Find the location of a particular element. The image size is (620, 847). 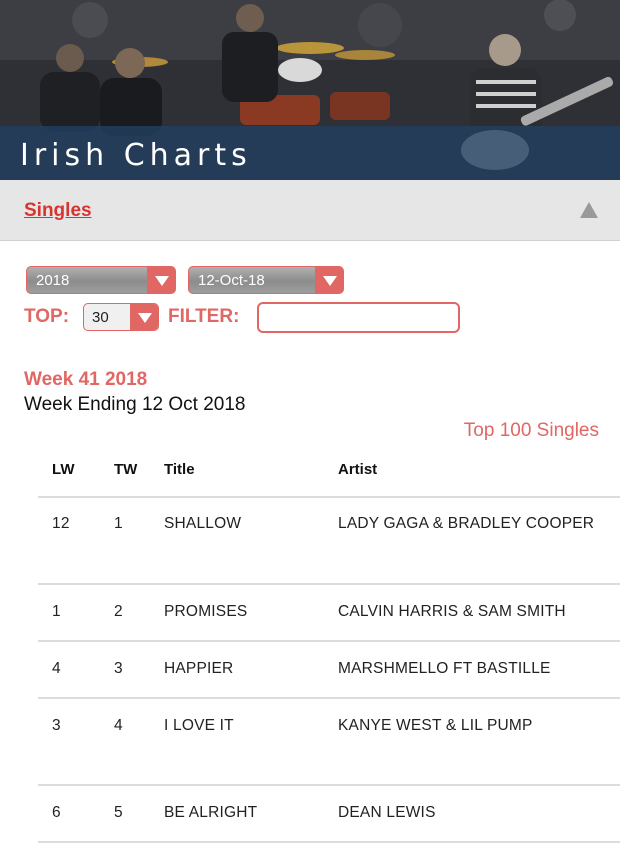

year-select-arrow is located at coordinates (161, 280).